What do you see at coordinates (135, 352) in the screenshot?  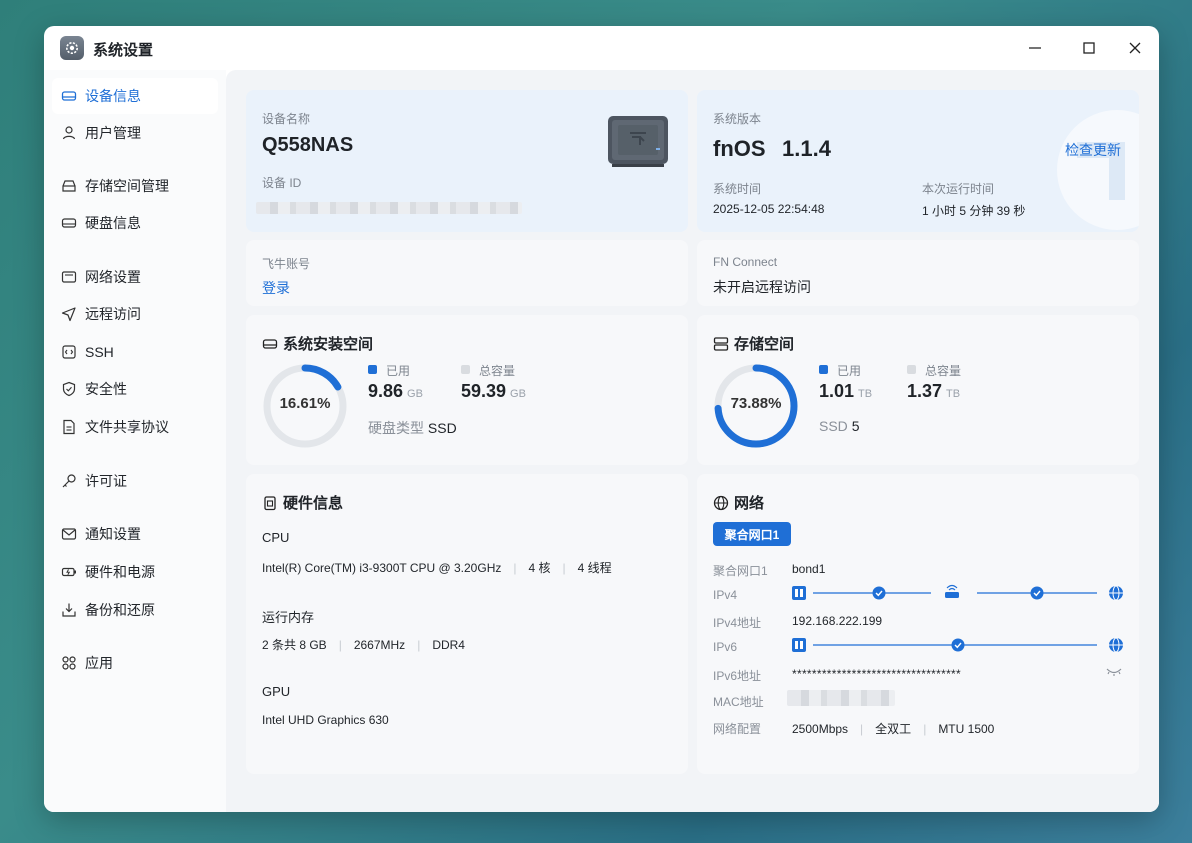 I see `sidebar-item-ssh: SSH` at bounding box center [135, 352].